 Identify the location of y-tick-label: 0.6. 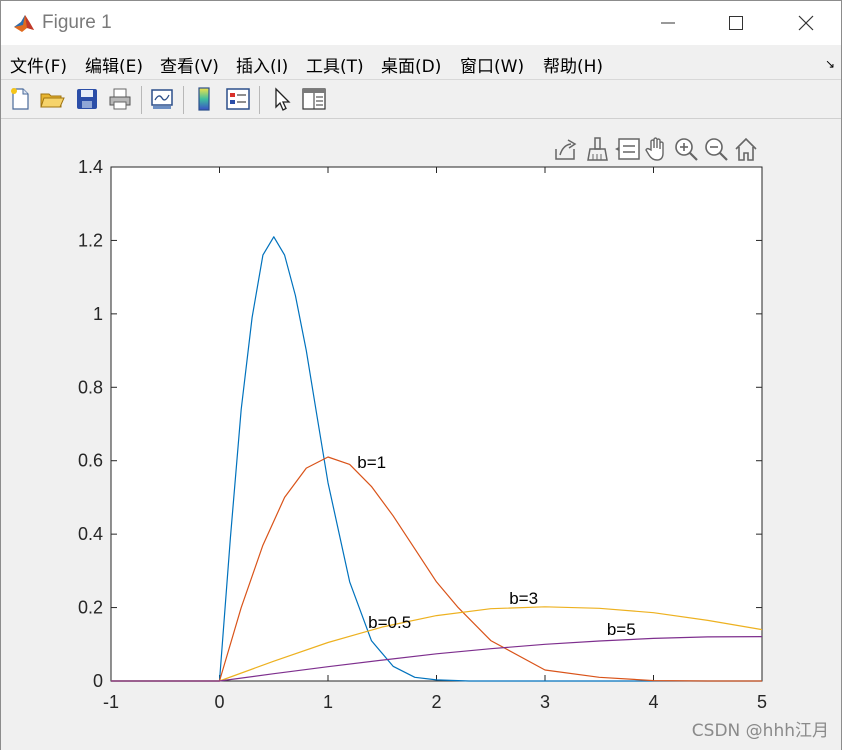
(90, 461).